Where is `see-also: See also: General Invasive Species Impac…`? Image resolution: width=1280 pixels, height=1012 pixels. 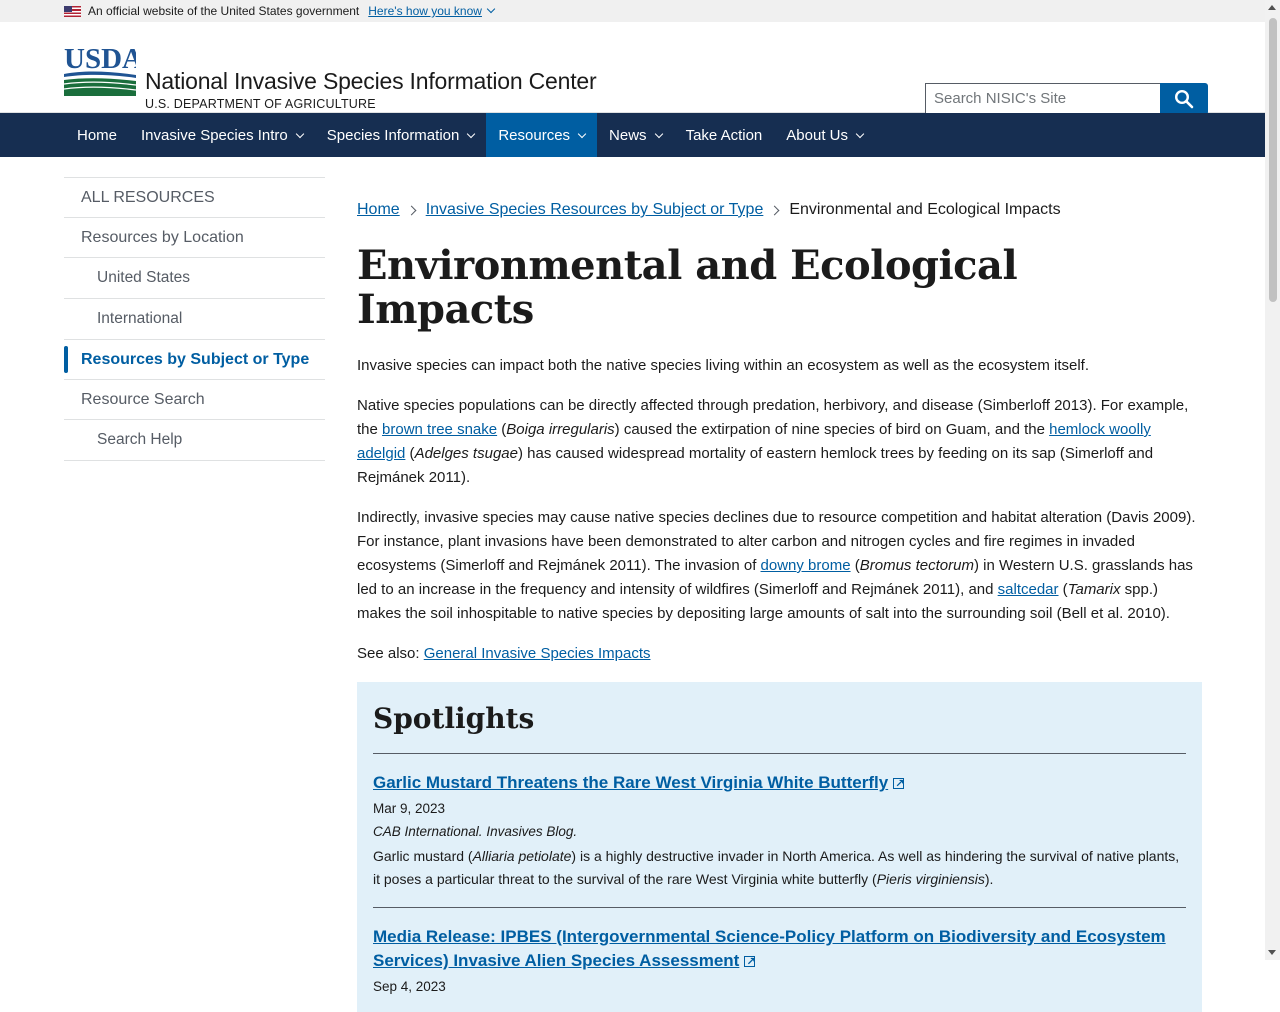 see-also: See also: General Invasive Species Impac… is located at coordinates (504, 653).